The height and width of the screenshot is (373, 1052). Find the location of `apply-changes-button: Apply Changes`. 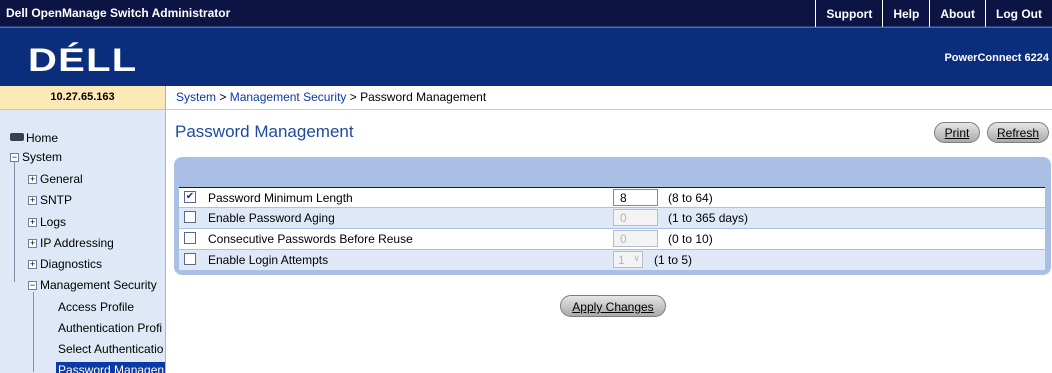

apply-changes-button: Apply Changes is located at coordinates (613, 306).